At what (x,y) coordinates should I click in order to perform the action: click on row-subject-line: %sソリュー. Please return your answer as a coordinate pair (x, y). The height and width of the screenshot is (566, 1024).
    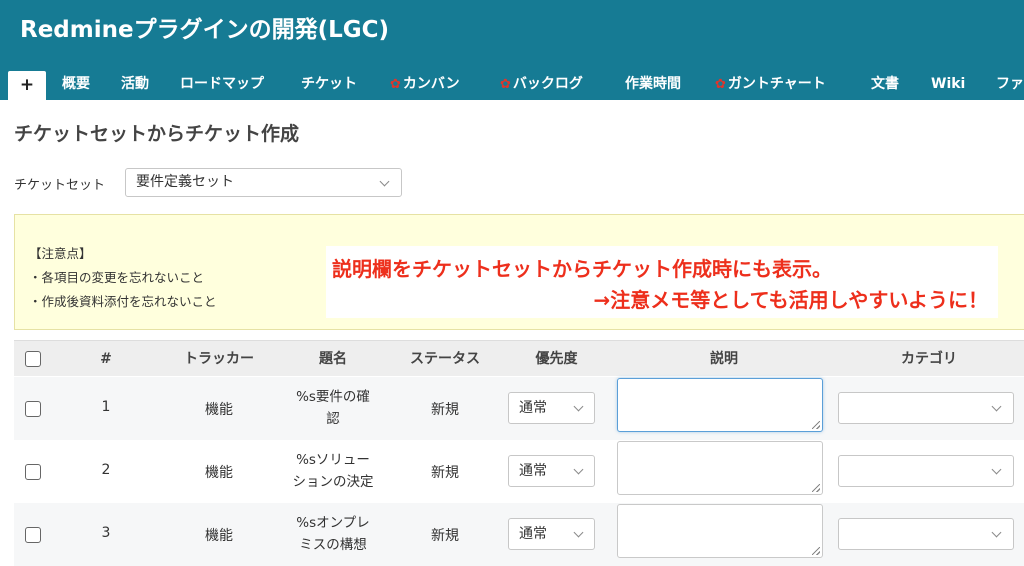
    Looking at the image, I should click on (333, 460).